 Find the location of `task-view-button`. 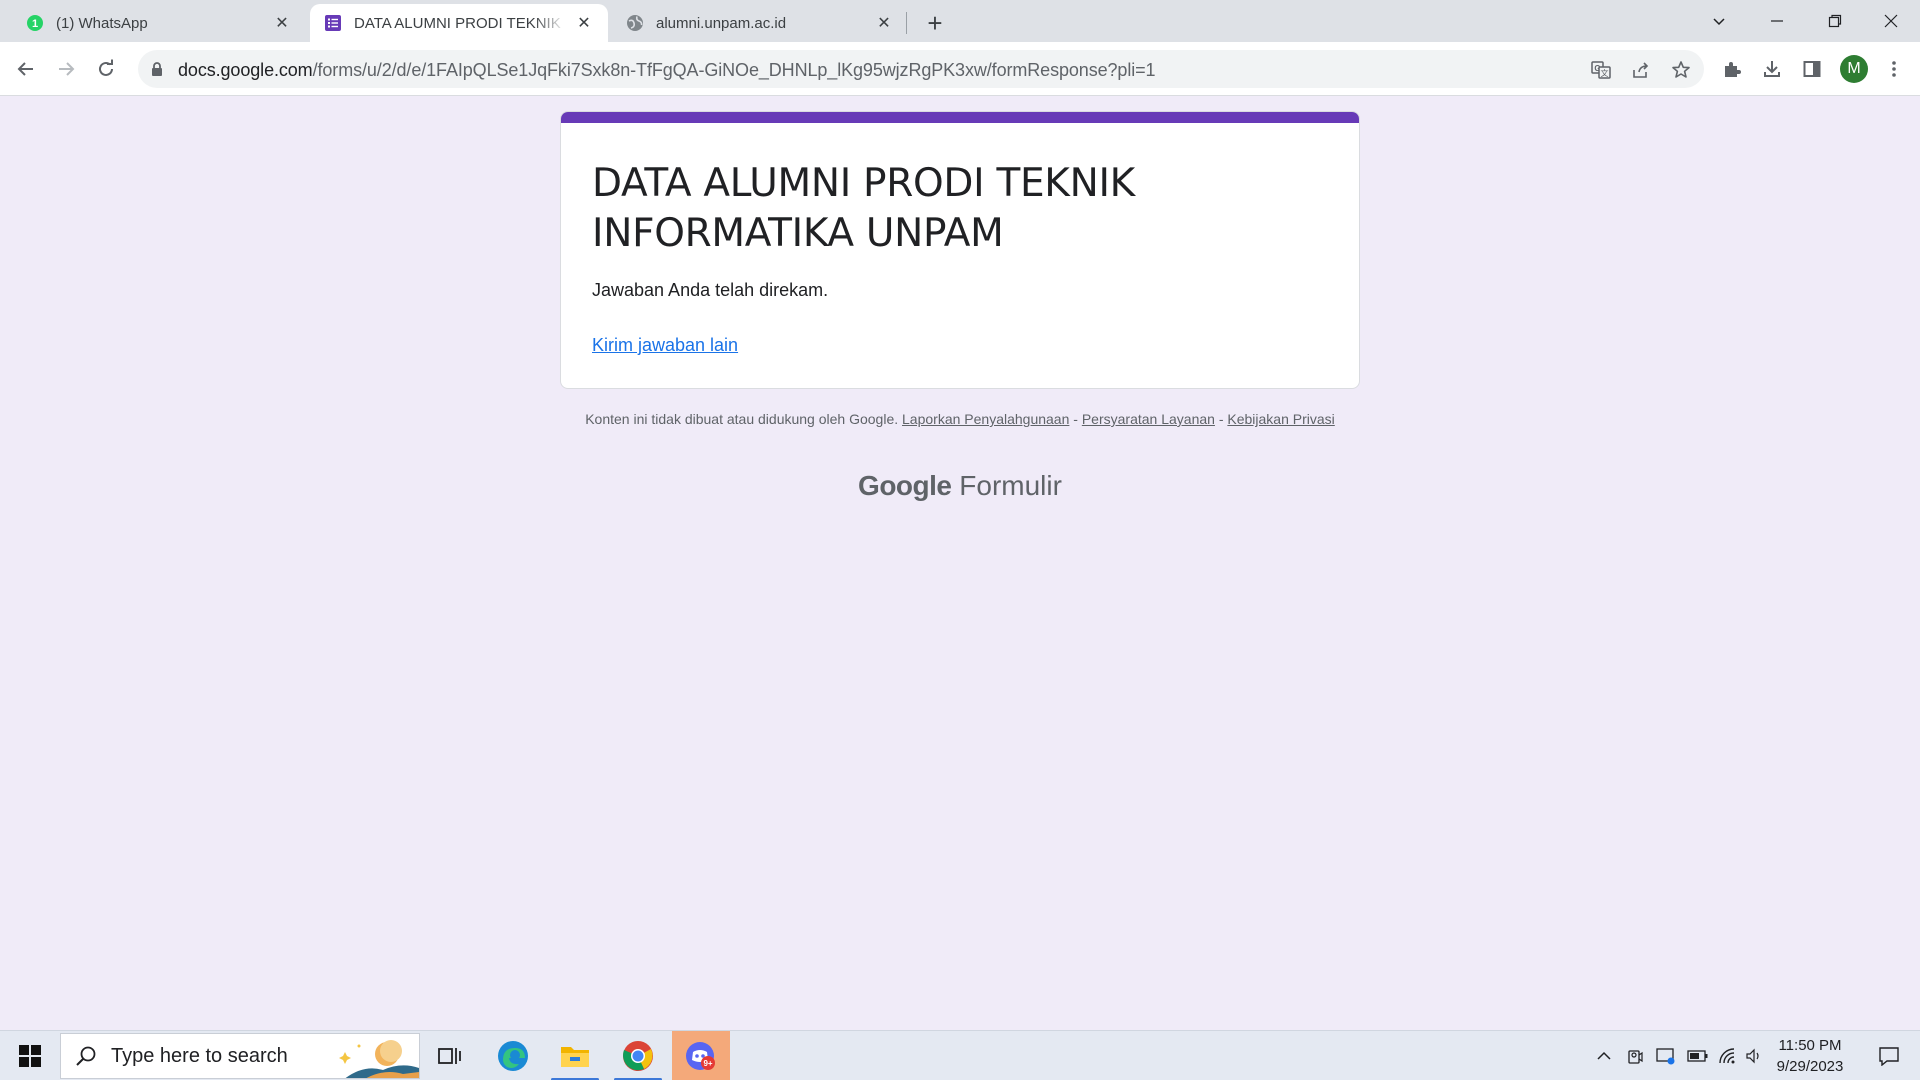

task-view-button is located at coordinates (450, 1055).